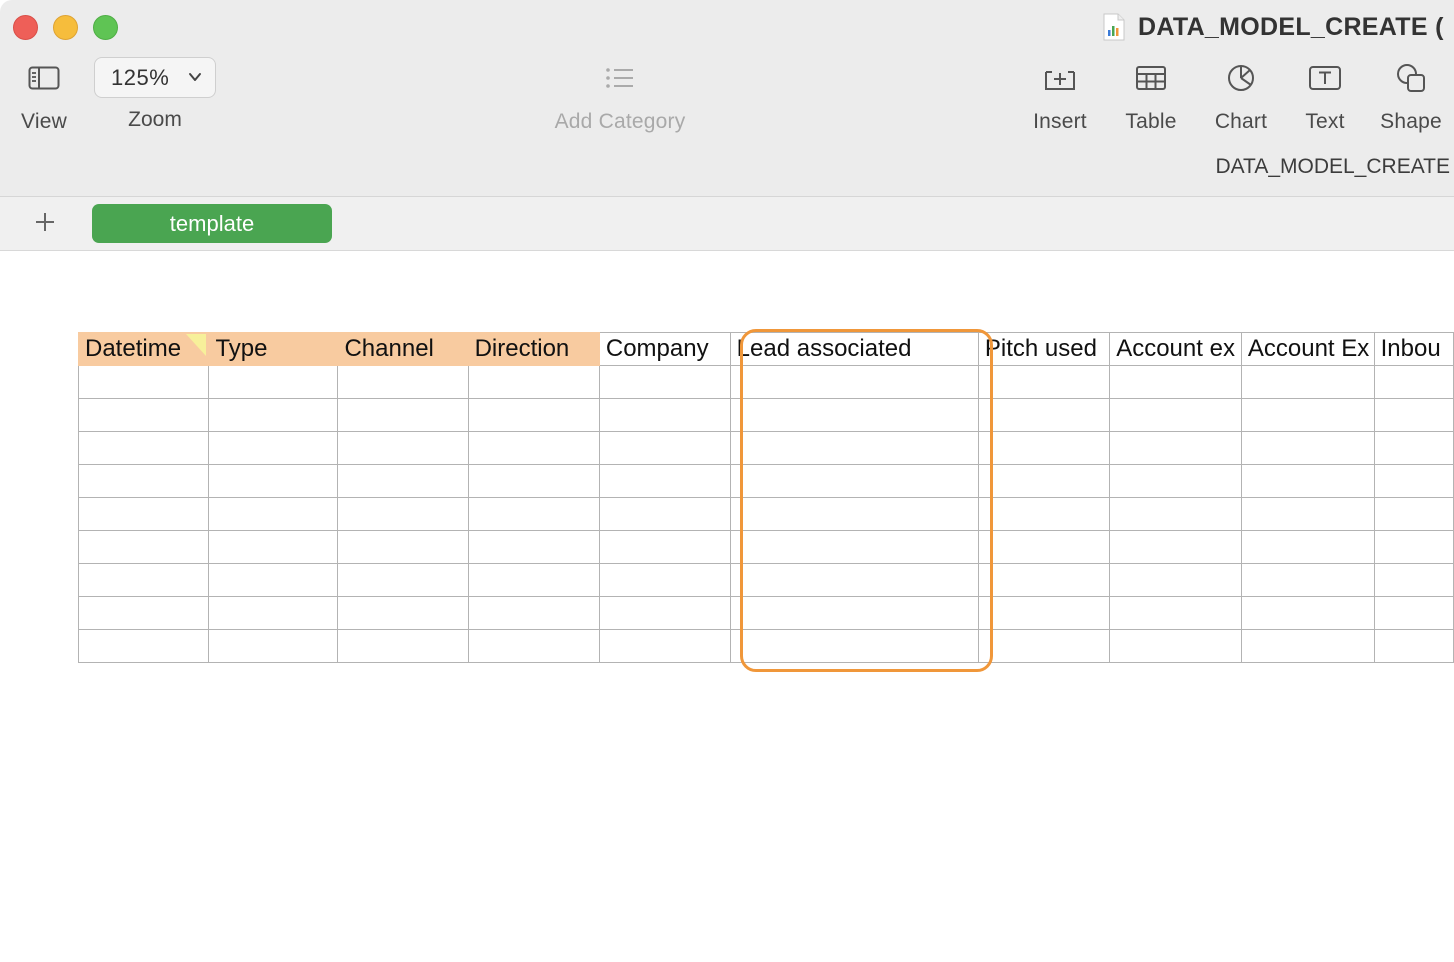 The width and height of the screenshot is (1454, 962). I want to click on chart-button: Chart, so click(1241, 95).